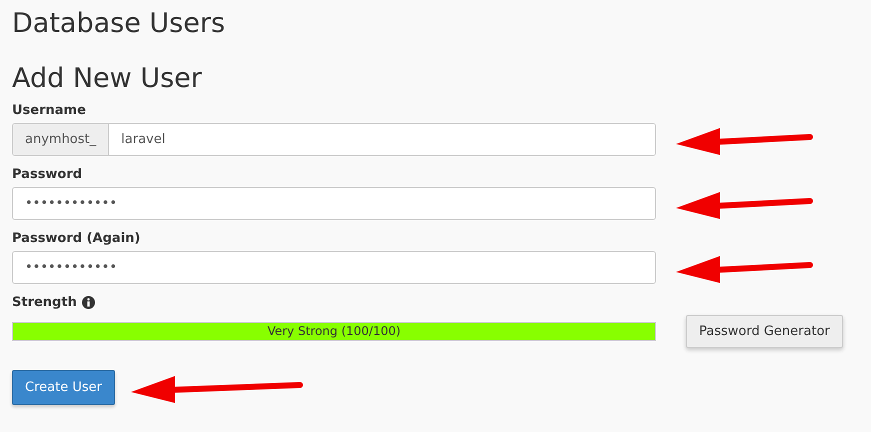 The width and height of the screenshot is (871, 432). I want to click on strength-label: Strength, so click(44, 302).